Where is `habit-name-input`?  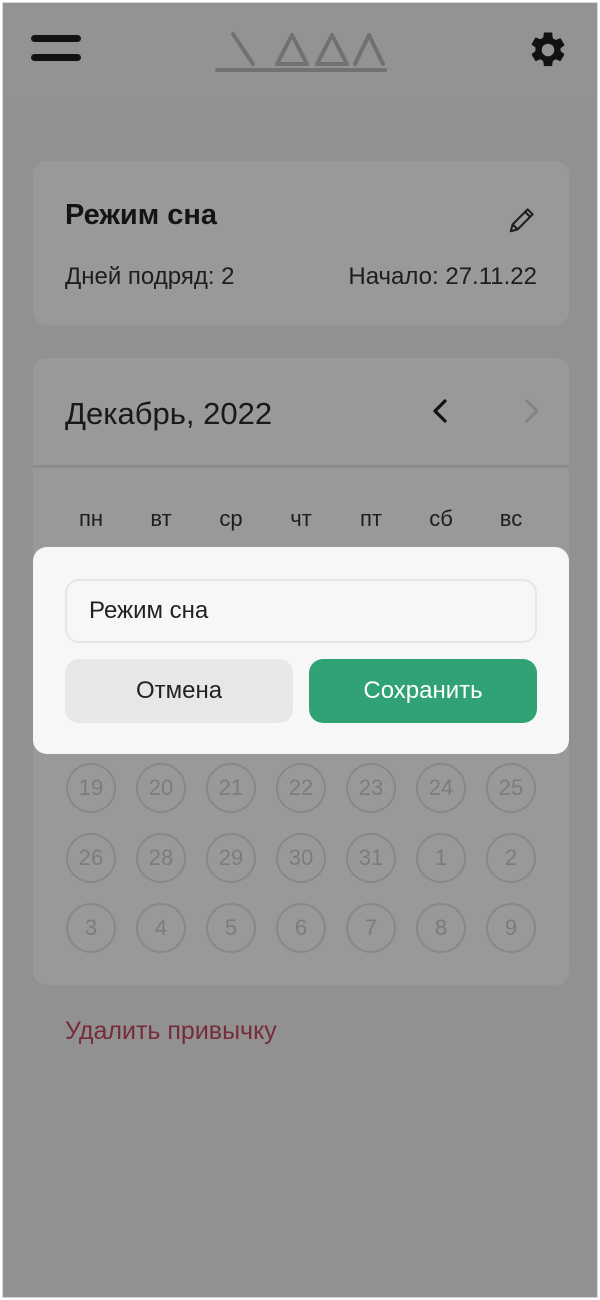 habit-name-input is located at coordinates (301, 611).